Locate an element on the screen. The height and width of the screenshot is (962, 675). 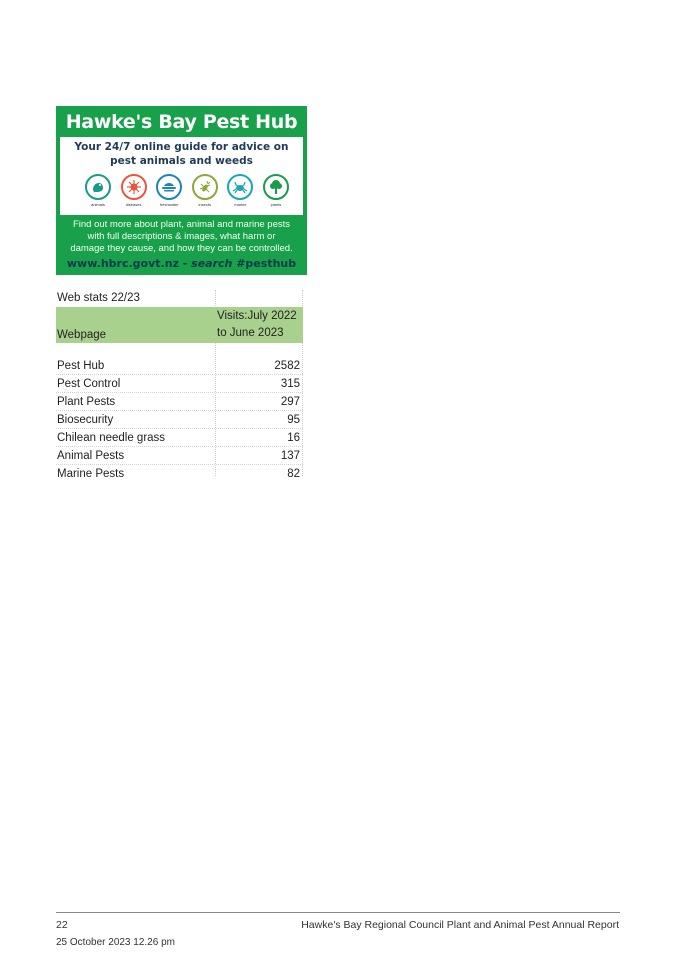
banner-url: www.hbrc.govt.nz - search #pesthub is located at coordinates (181, 263).